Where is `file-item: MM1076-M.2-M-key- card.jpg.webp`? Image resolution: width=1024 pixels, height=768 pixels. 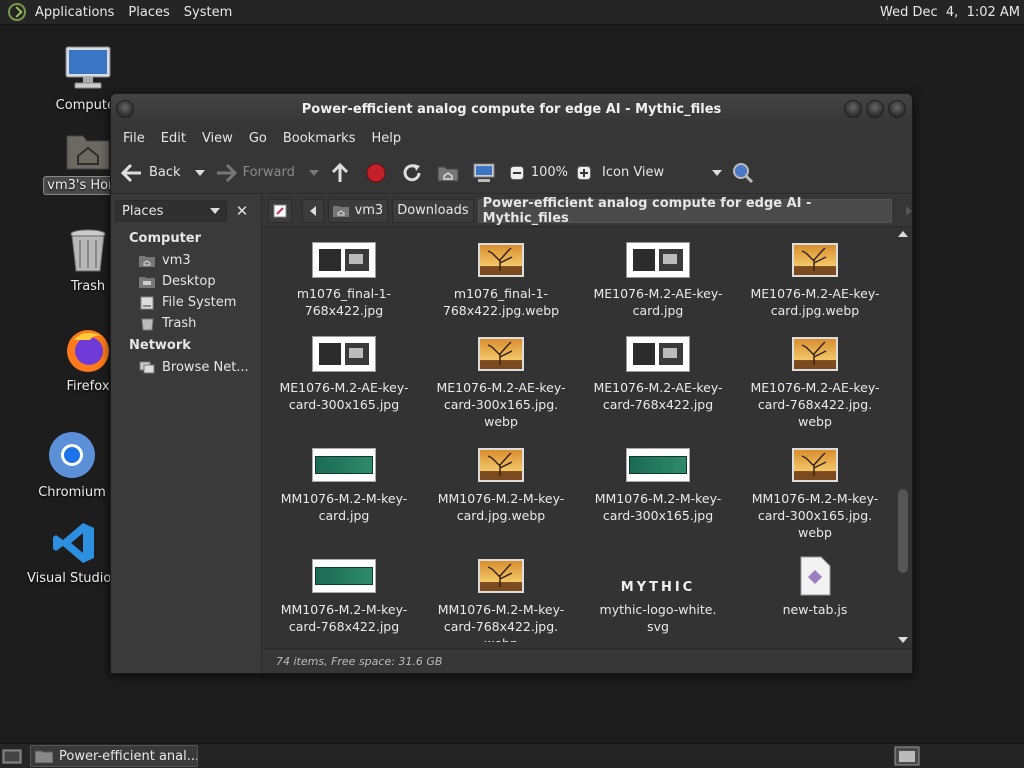 file-item: MM1076-M.2-M-key- card.jpg.webp is located at coordinates (501, 484).